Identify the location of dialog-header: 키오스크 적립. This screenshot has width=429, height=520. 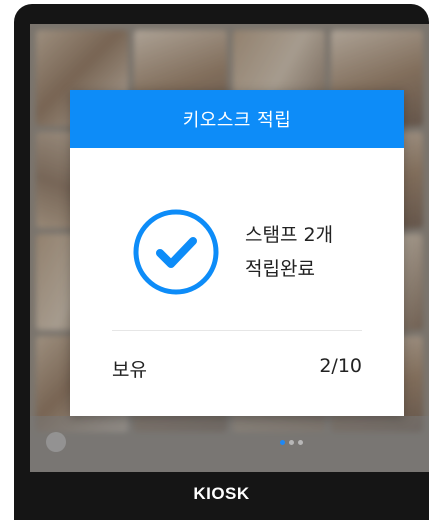
(237, 119).